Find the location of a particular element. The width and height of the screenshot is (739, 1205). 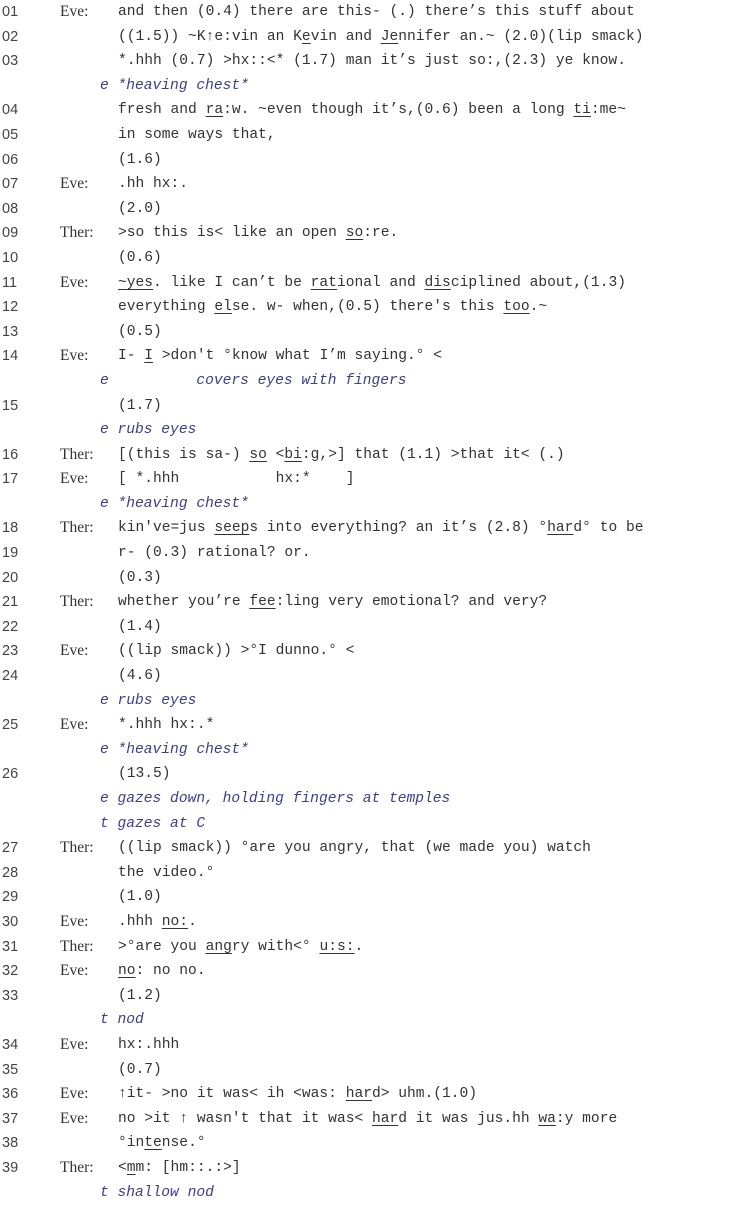

stressed-segment: m is located at coordinates (131, 1168).